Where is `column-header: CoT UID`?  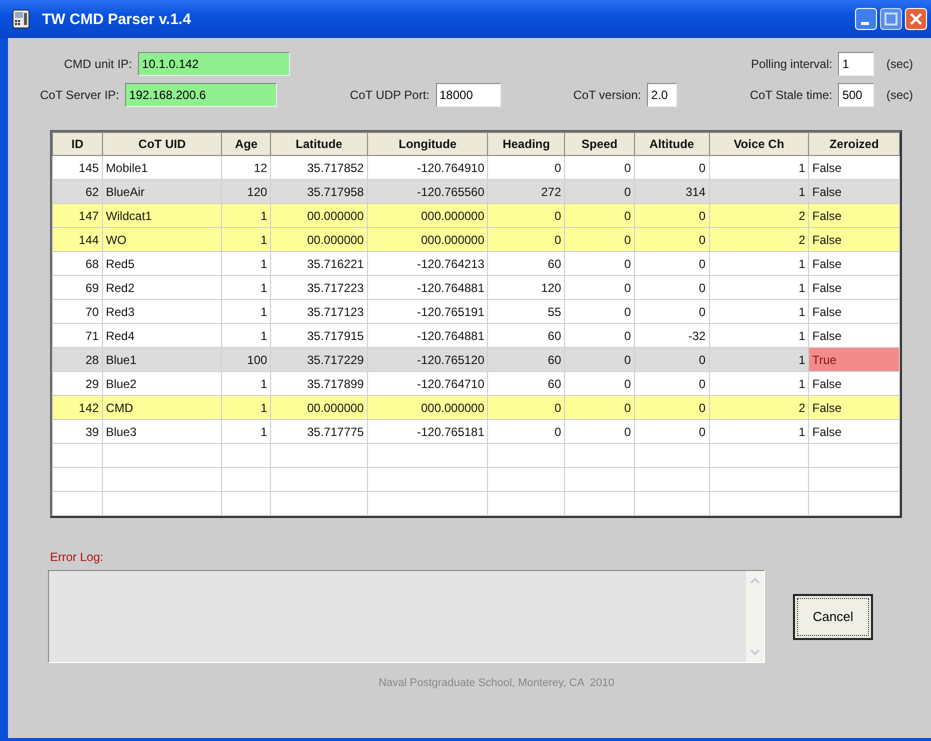 column-header: CoT UID is located at coordinates (162, 144).